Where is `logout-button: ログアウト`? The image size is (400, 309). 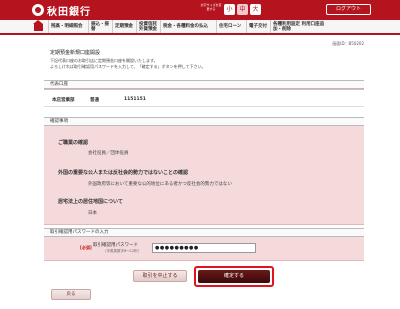
logout-button: ログアウト is located at coordinates (348, 9).